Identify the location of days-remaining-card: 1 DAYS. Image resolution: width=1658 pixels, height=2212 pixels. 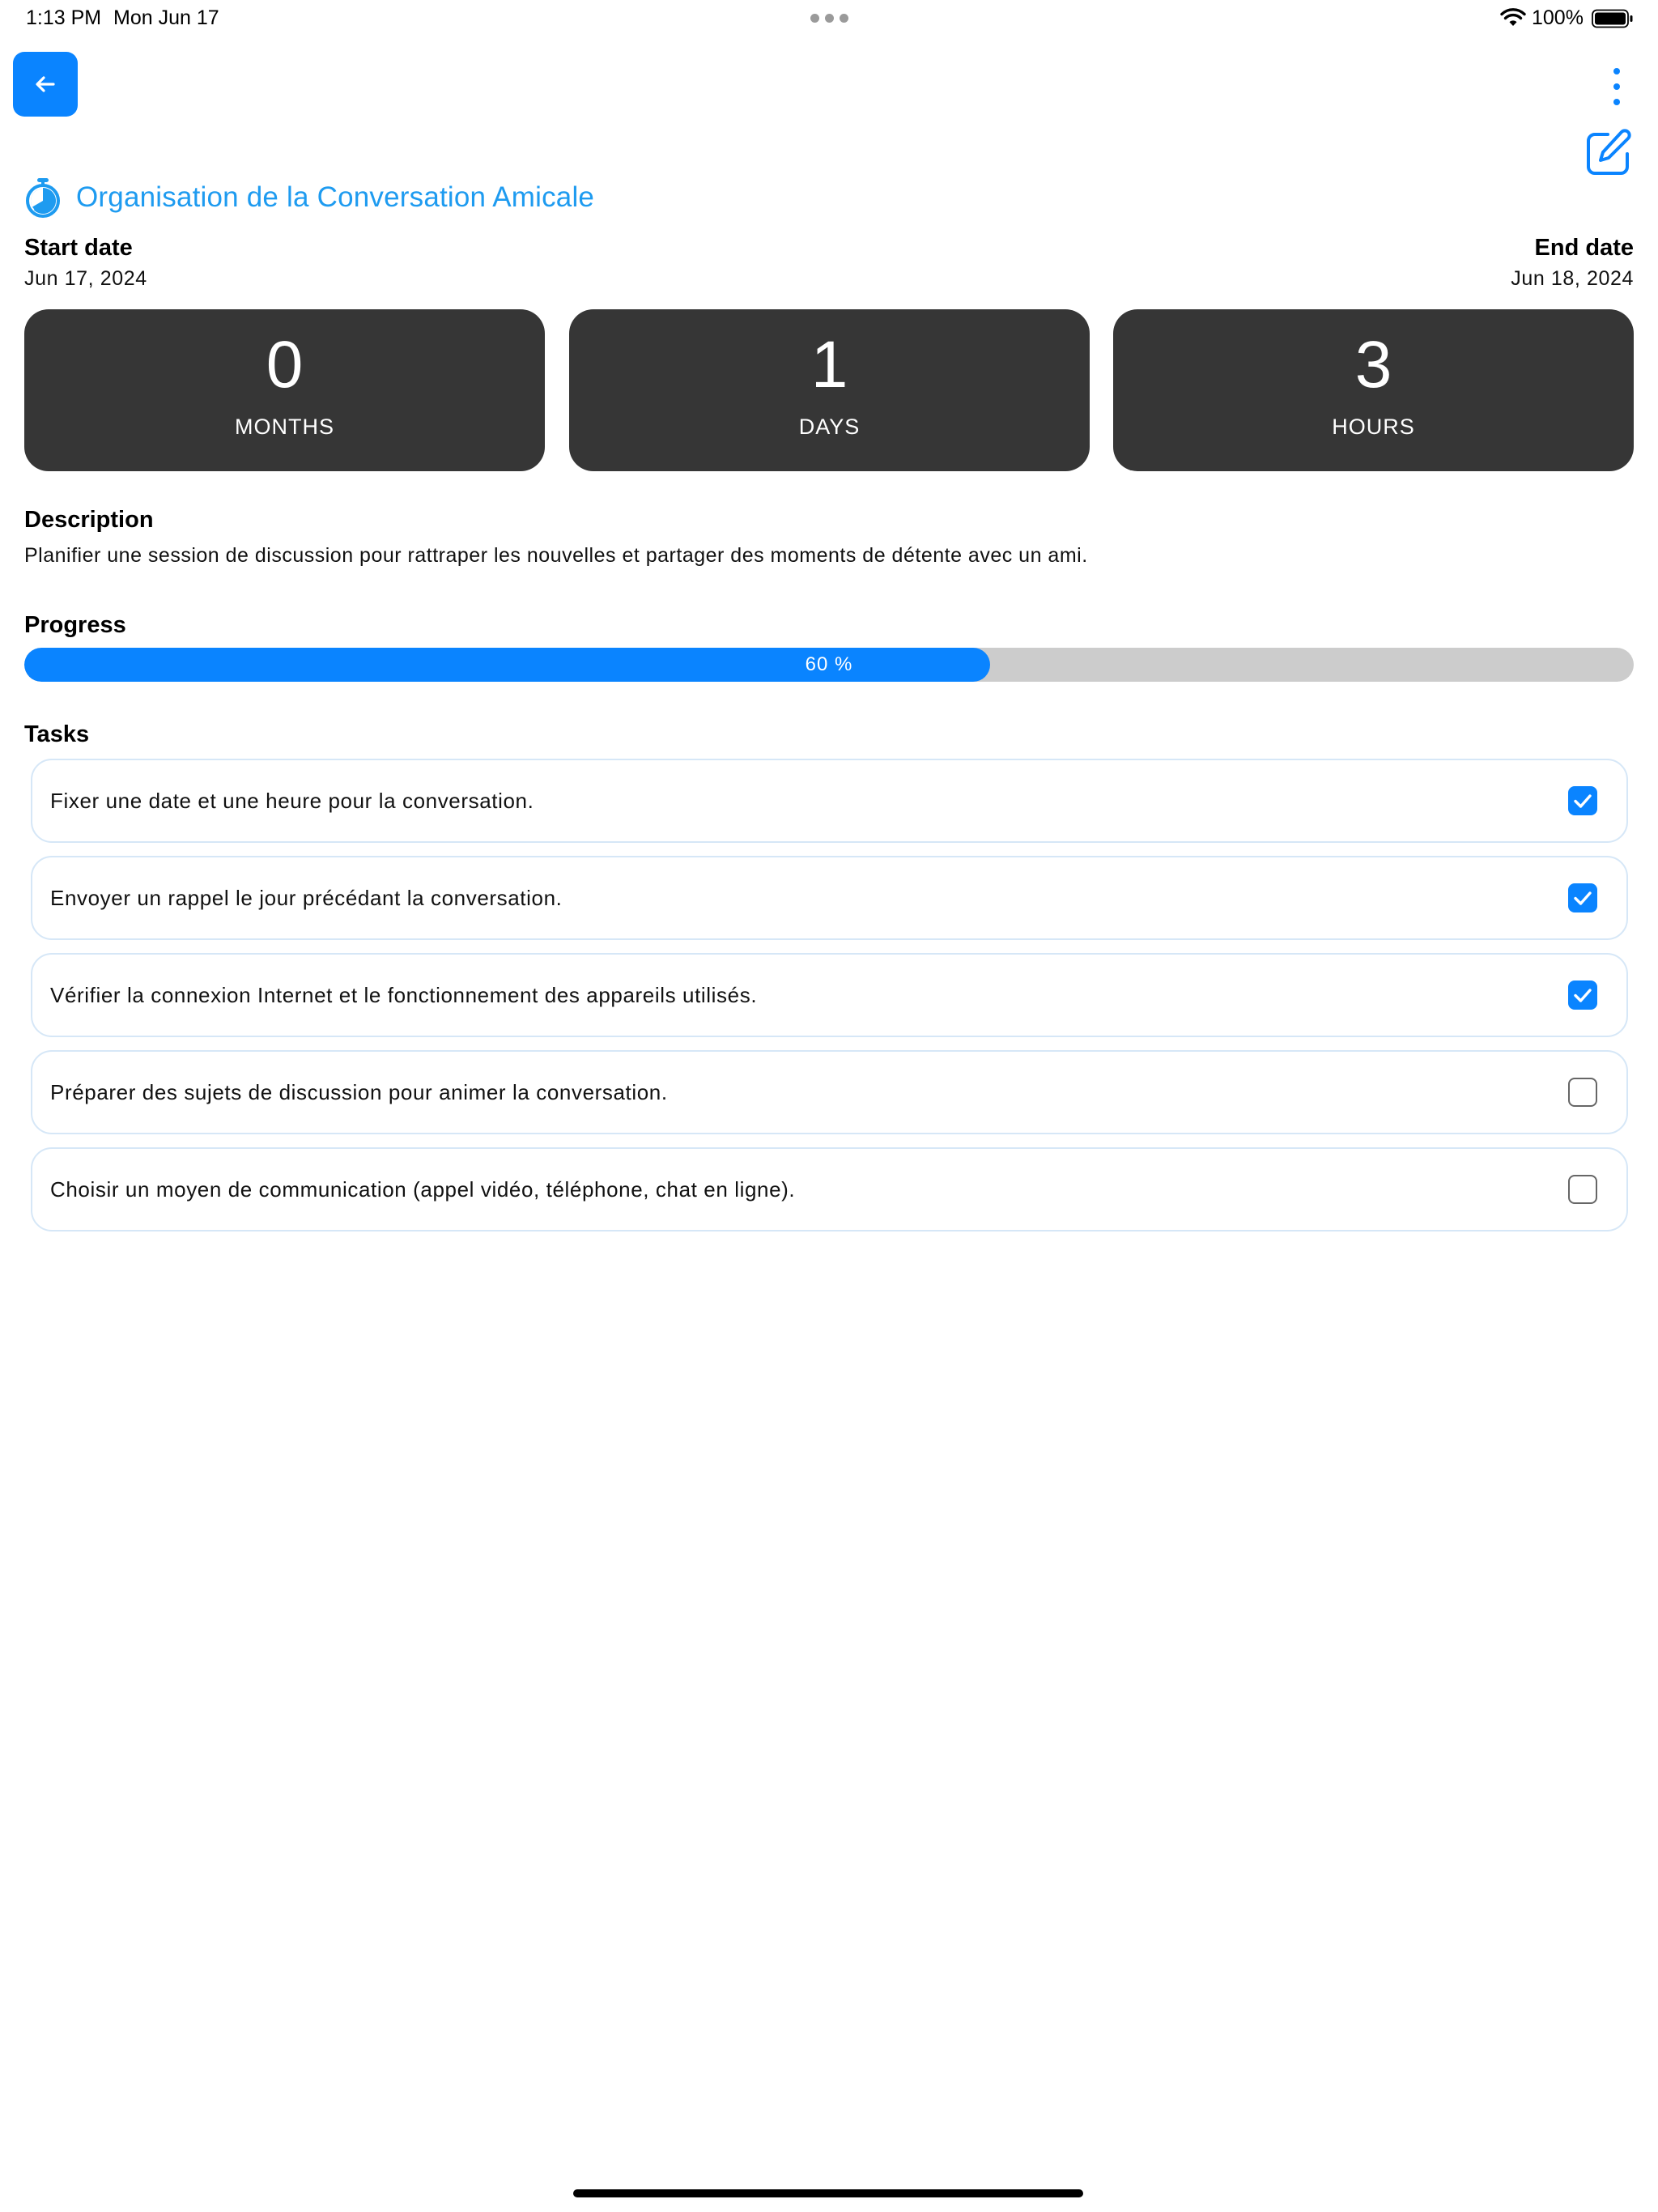
(829, 390).